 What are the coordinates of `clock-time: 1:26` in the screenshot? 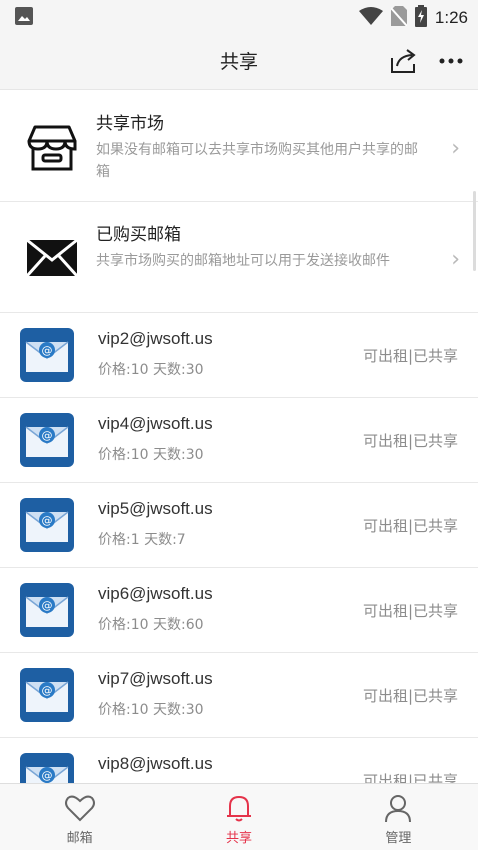 It's located at (451, 17).